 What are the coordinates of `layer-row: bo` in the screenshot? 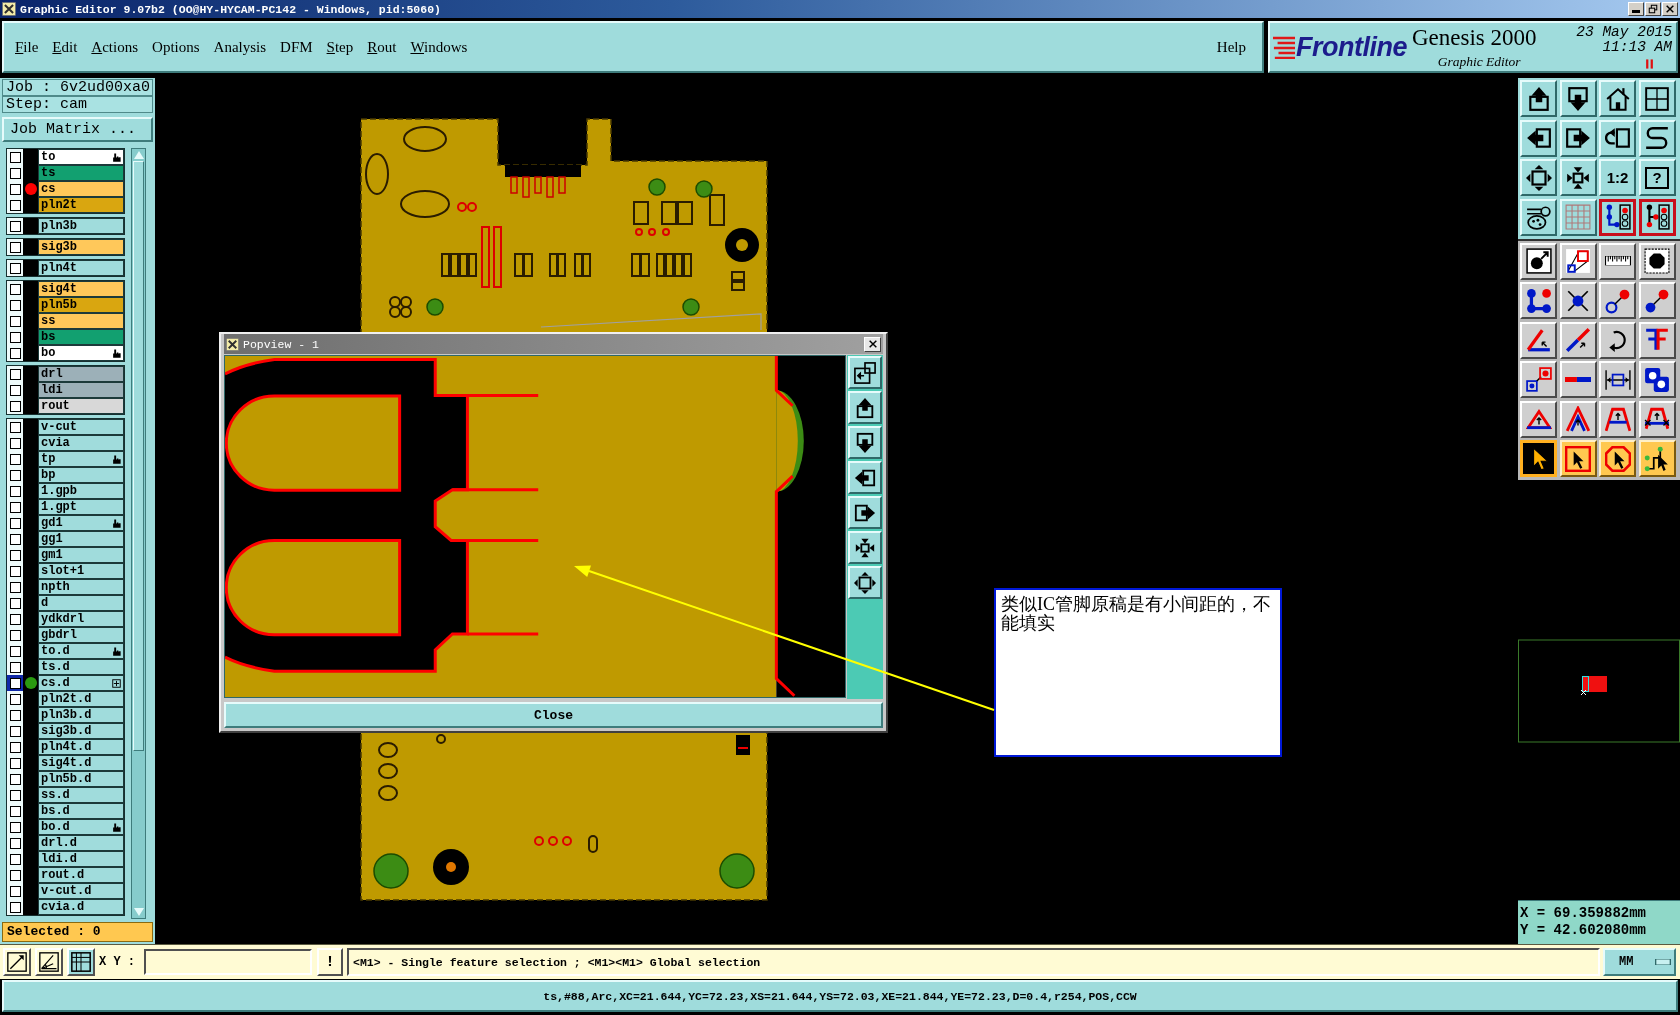 It's located at (65, 353).